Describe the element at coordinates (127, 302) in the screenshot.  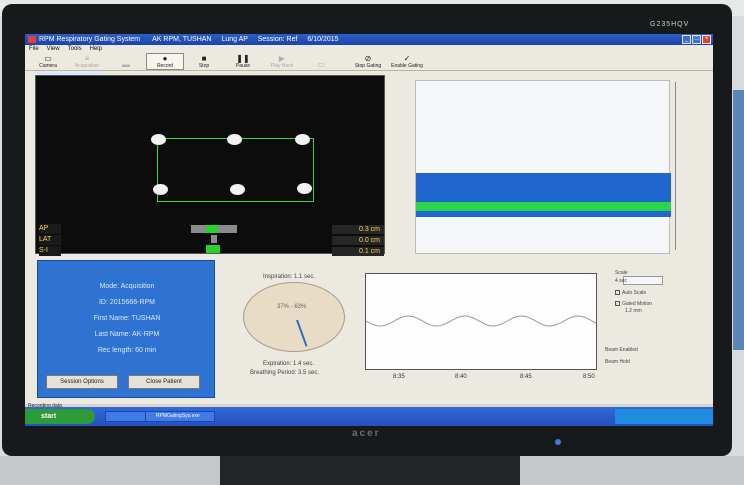
I see `patient-id: ID: 2015666-RPM` at that location.